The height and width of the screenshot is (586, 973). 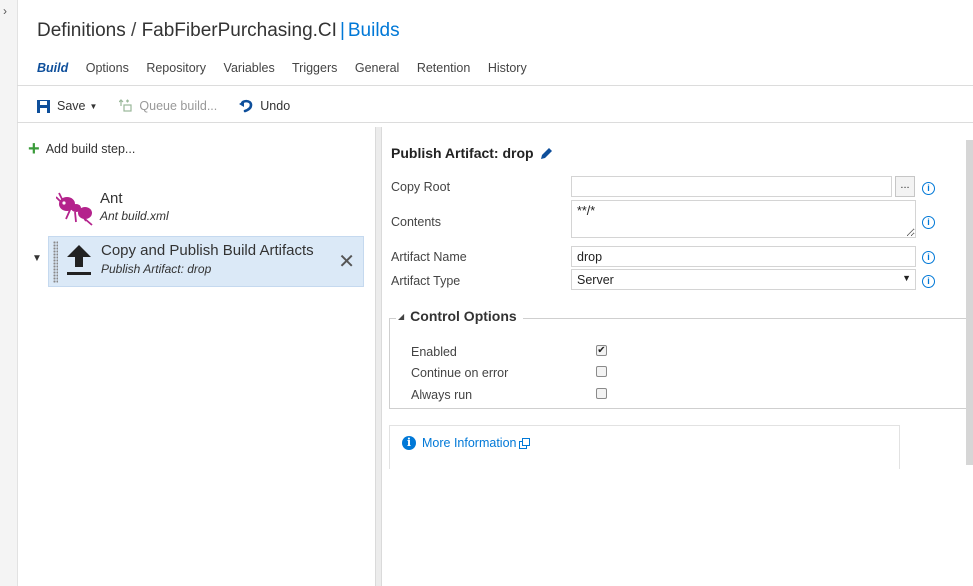 What do you see at coordinates (969, 302) in the screenshot?
I see `detail-scrollbar` at bounding box center [969, 302].